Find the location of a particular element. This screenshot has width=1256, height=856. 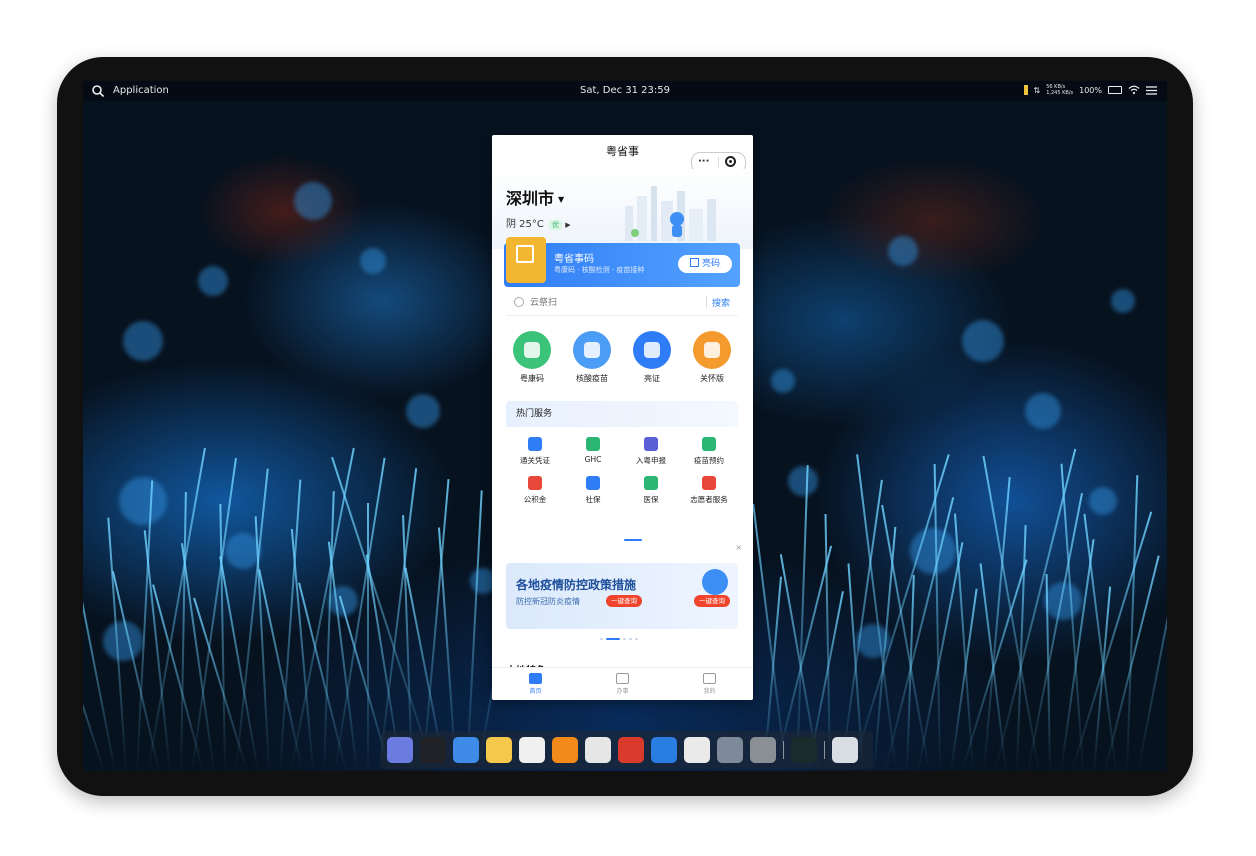

promo-query-button-secondary: 一键查询 is located at coordinates (712, 601).